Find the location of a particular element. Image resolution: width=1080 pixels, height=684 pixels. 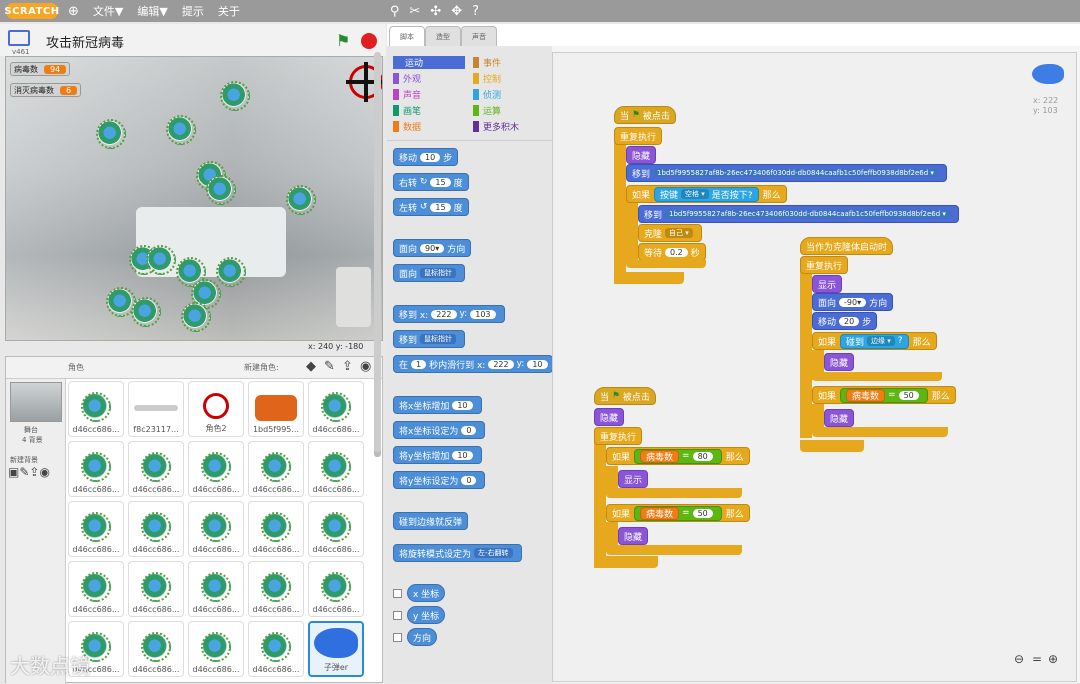

if-touch-edge-block: 如果 碰到 边缘 ▾? 那么 is located at coordinates (874, 341).